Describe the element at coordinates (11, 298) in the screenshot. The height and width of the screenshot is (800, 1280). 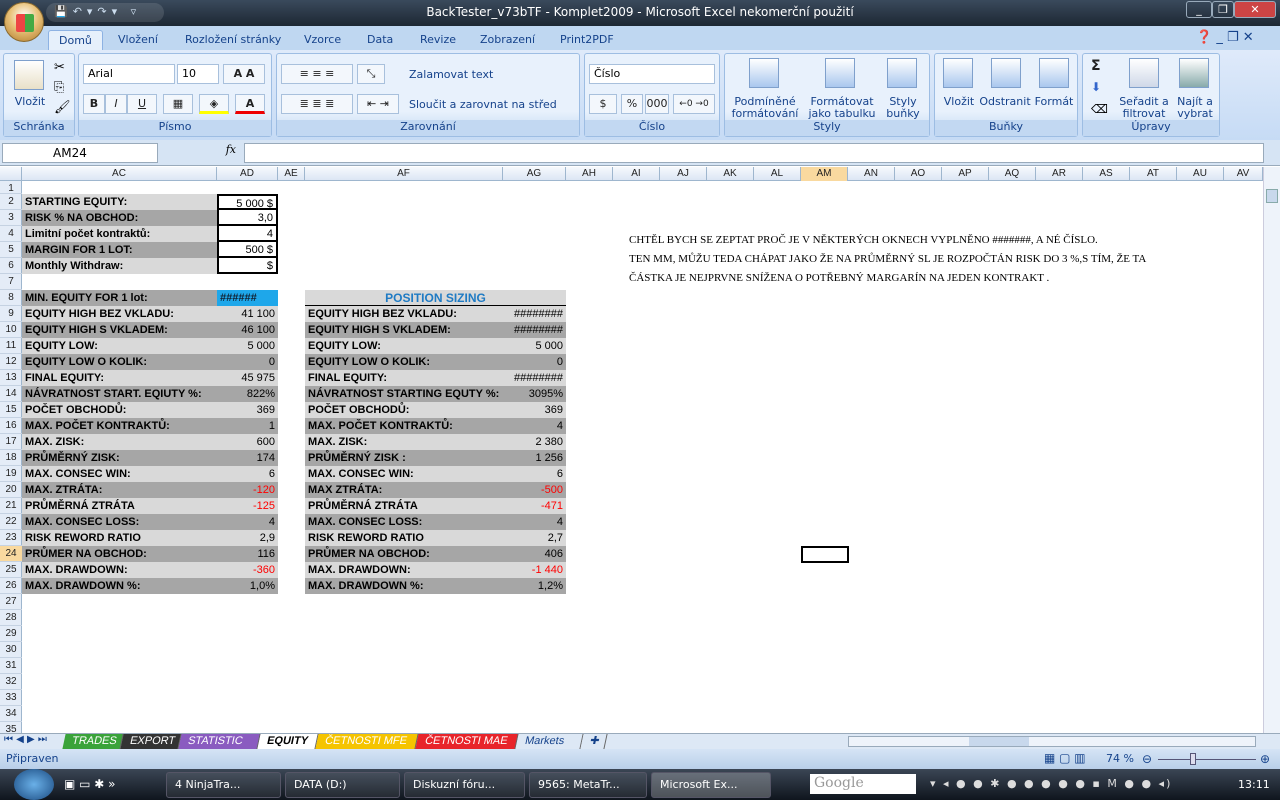
I see `row-header: 8` at that location.